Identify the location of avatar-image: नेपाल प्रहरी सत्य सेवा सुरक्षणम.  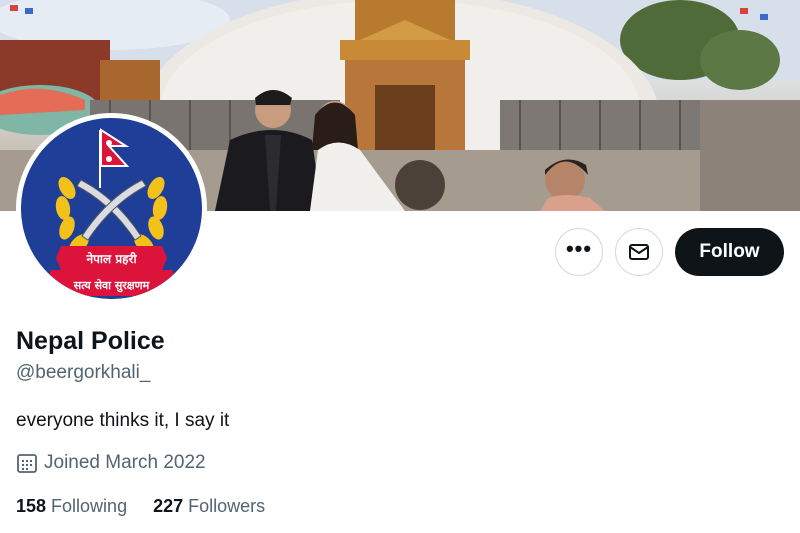
(111, 208).